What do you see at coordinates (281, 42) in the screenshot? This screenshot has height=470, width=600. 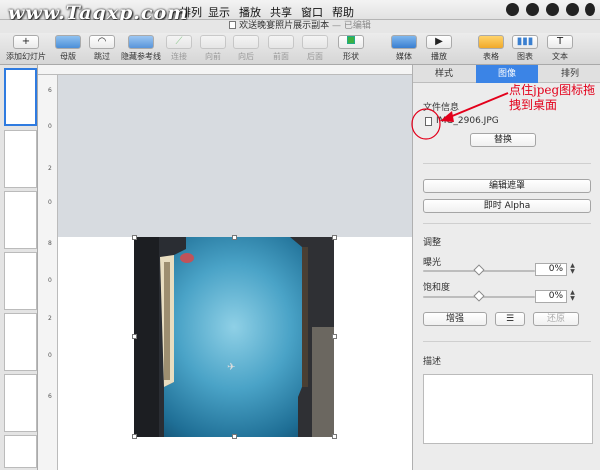 I see `to-front-icon` at bounding box center [281, 42].